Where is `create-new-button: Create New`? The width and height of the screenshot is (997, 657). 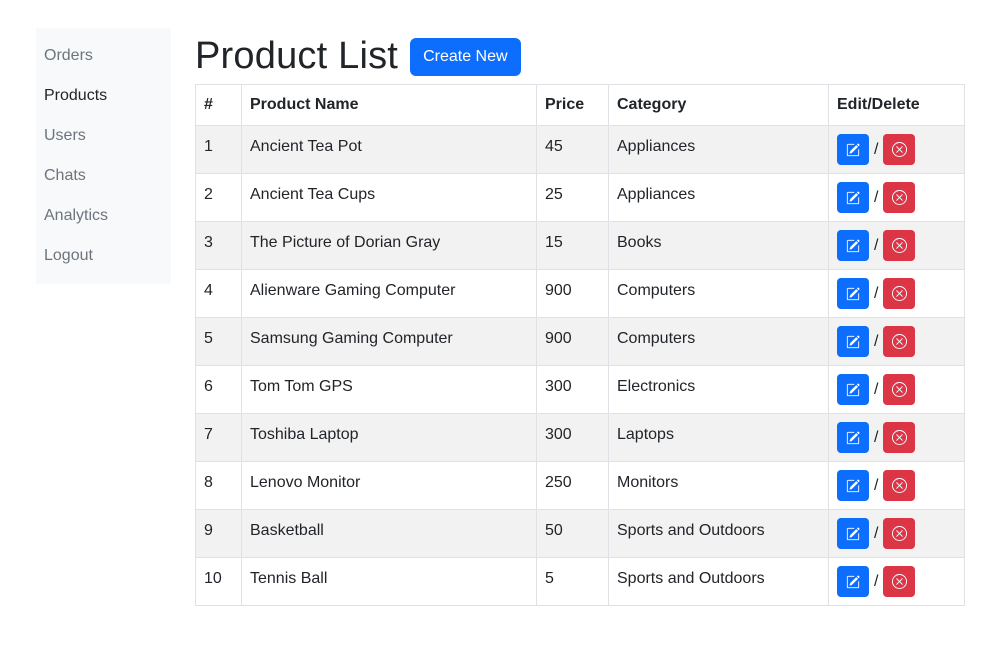 create-new-button: Create New is located at coordinates (465, 57).